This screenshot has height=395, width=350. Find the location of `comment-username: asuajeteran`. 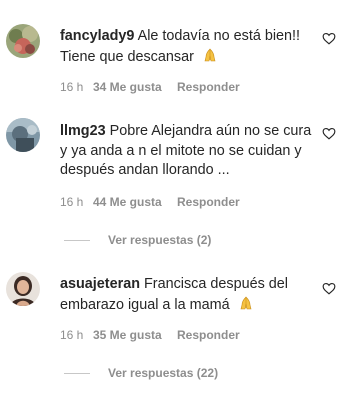

comment-username: asuajeteran is located at coordinates (100, 284).